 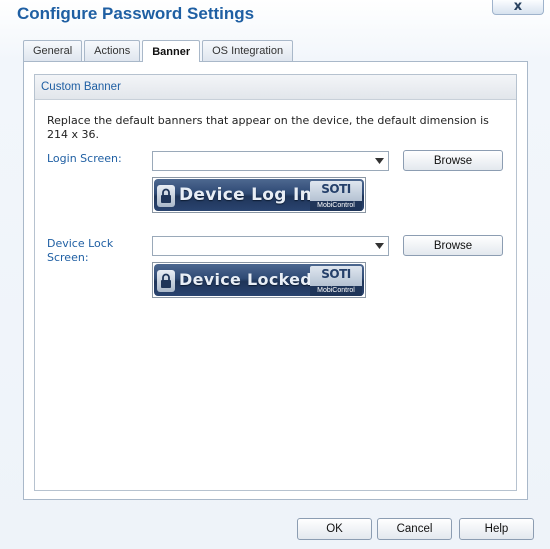 What do you see at coordinates (80, 250) in the screenshot?
I see `device-lock-screen-label: Device Lock Screen:` at bounding box center [80, 250].